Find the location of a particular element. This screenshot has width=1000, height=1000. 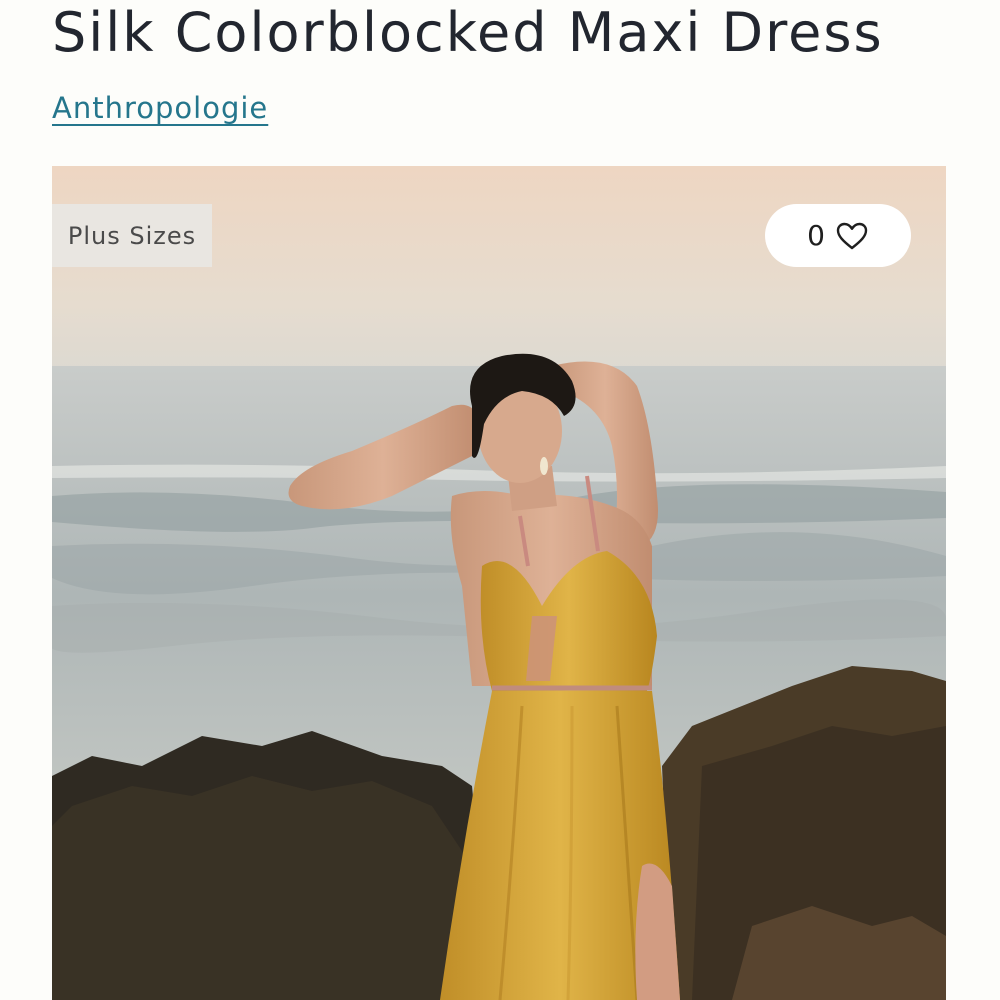

plus-sizes-badge: Plus Sizes is located at coordinates (132, 235).